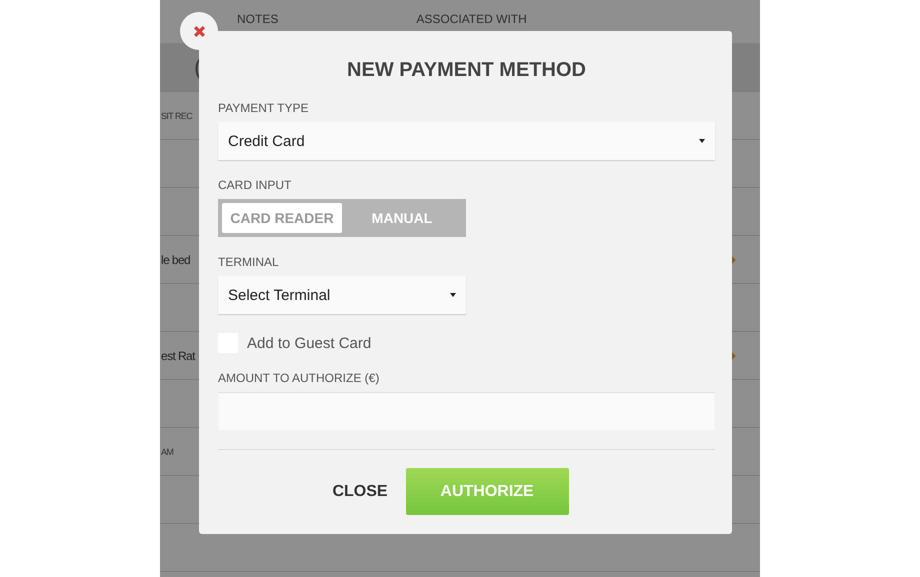 The image size is (920, 577). Describe the element at coordinates (471, 19) in the screenshot. I see `column-header: ASSOCIATED WITH` at that location.